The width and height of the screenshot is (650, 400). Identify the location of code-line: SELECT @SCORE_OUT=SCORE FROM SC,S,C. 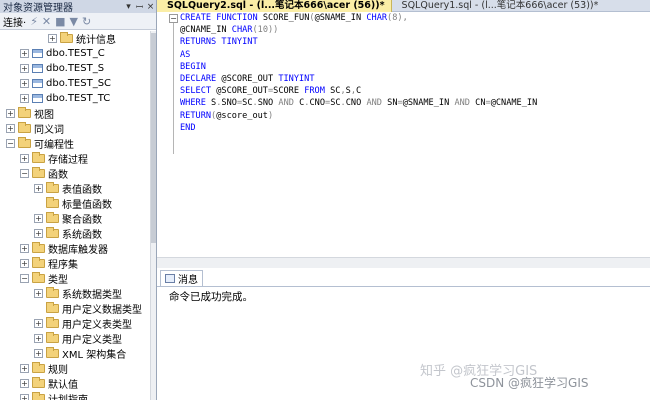
(358, 91).